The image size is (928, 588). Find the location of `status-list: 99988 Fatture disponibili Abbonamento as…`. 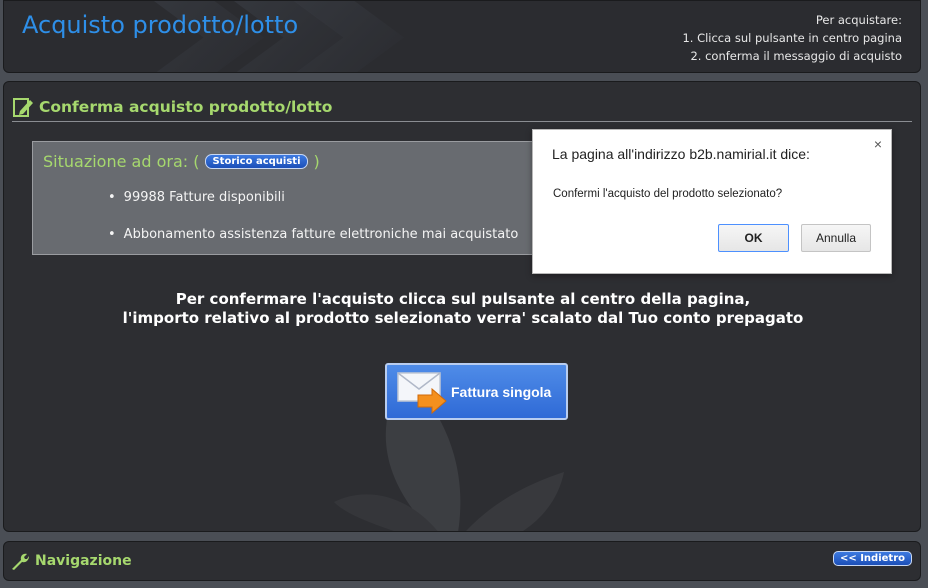

status-list: 99988 Fatture disponibili Abbonamento as… is located at coordinates (313, 227).